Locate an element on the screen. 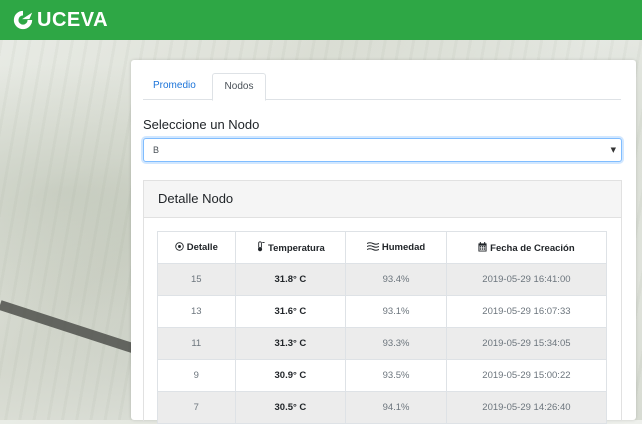  calendar-icon is located at coordinates (482, 246).